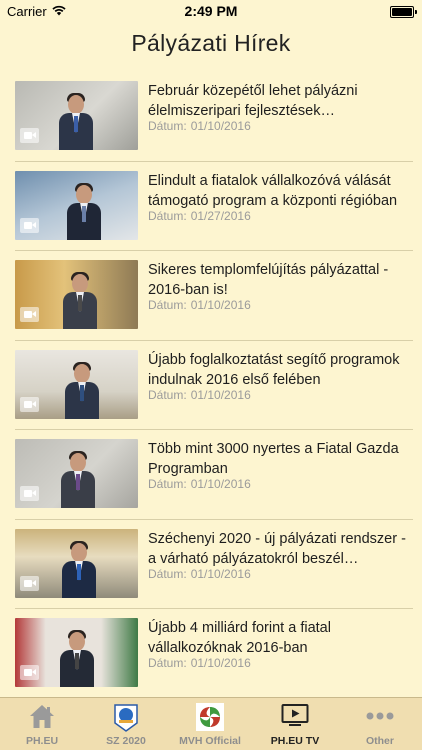 The image size is (422, 750). I want to click on tab-ph-eu: PH.EU, so click(42, 724).